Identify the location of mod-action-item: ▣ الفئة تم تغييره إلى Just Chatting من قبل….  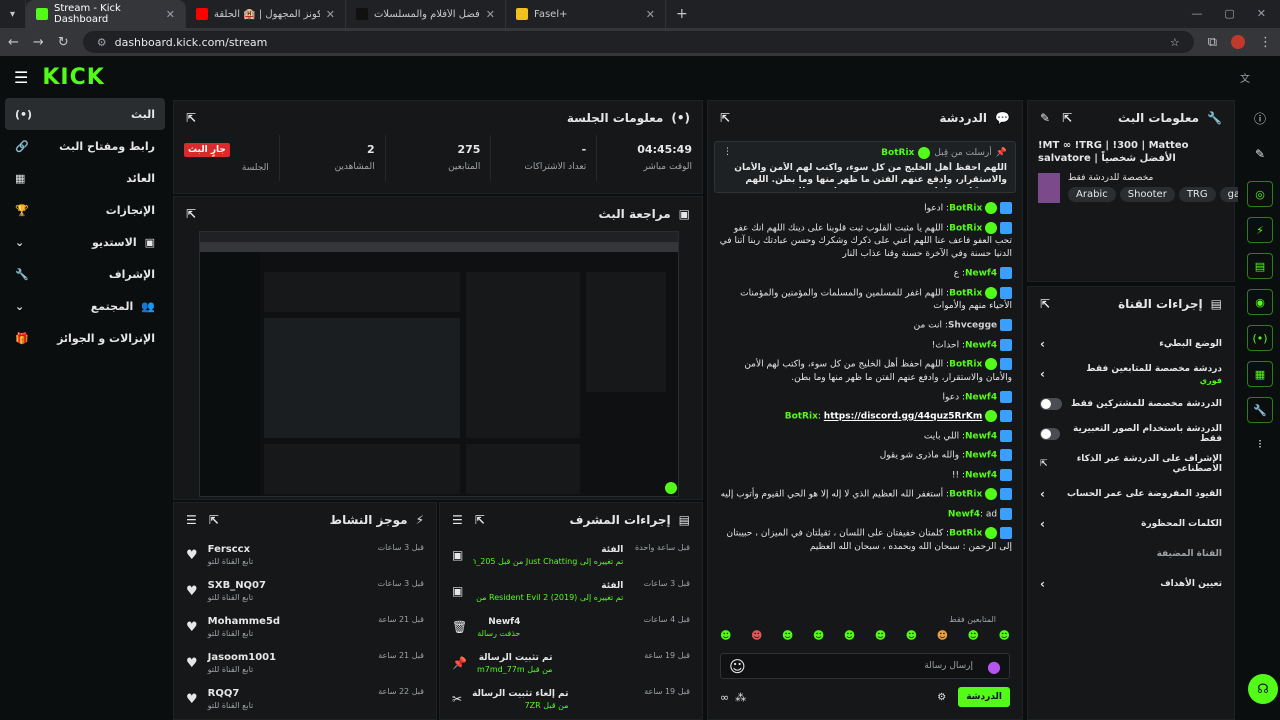
(571, 555).